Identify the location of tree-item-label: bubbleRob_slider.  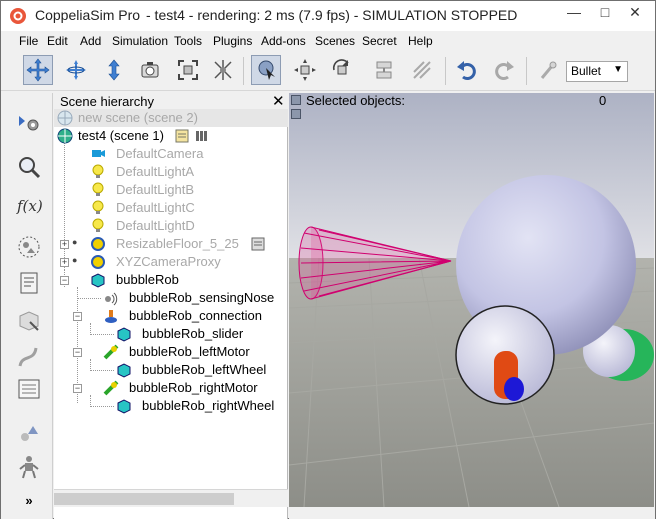
(193, 333).